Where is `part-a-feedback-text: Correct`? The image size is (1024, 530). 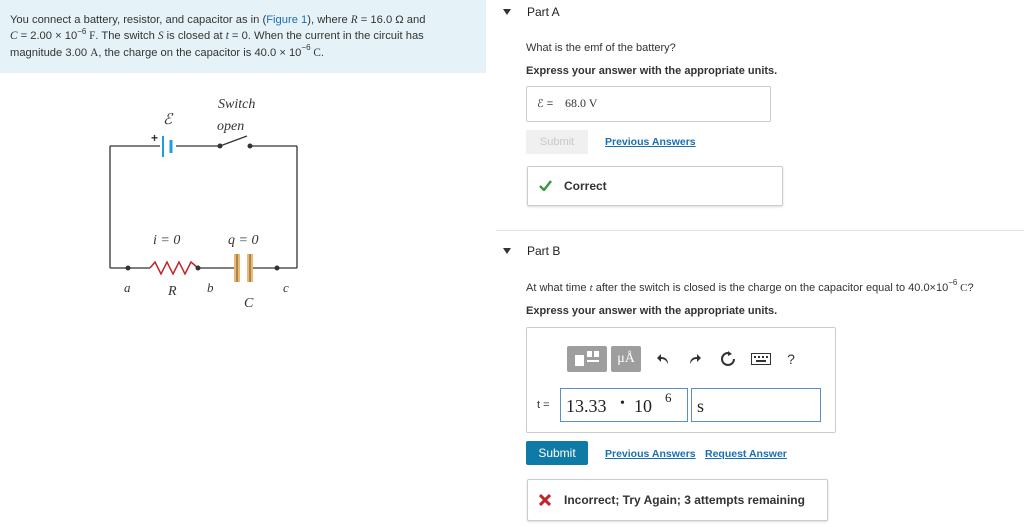
part-a-feedback-text: Correct is located at coordinates (585, 186).